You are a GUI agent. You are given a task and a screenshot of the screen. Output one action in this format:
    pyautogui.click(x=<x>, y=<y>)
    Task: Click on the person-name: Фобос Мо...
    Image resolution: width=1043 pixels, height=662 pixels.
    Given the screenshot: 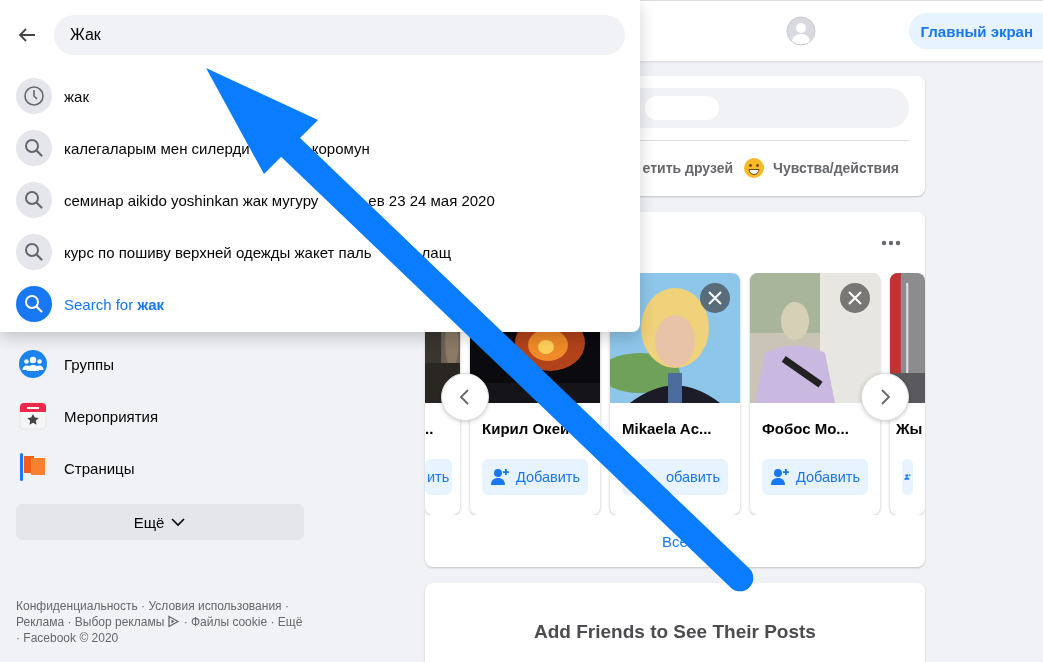 What is the action you would take?
    pyautogui.click(x=805, y=429)
    